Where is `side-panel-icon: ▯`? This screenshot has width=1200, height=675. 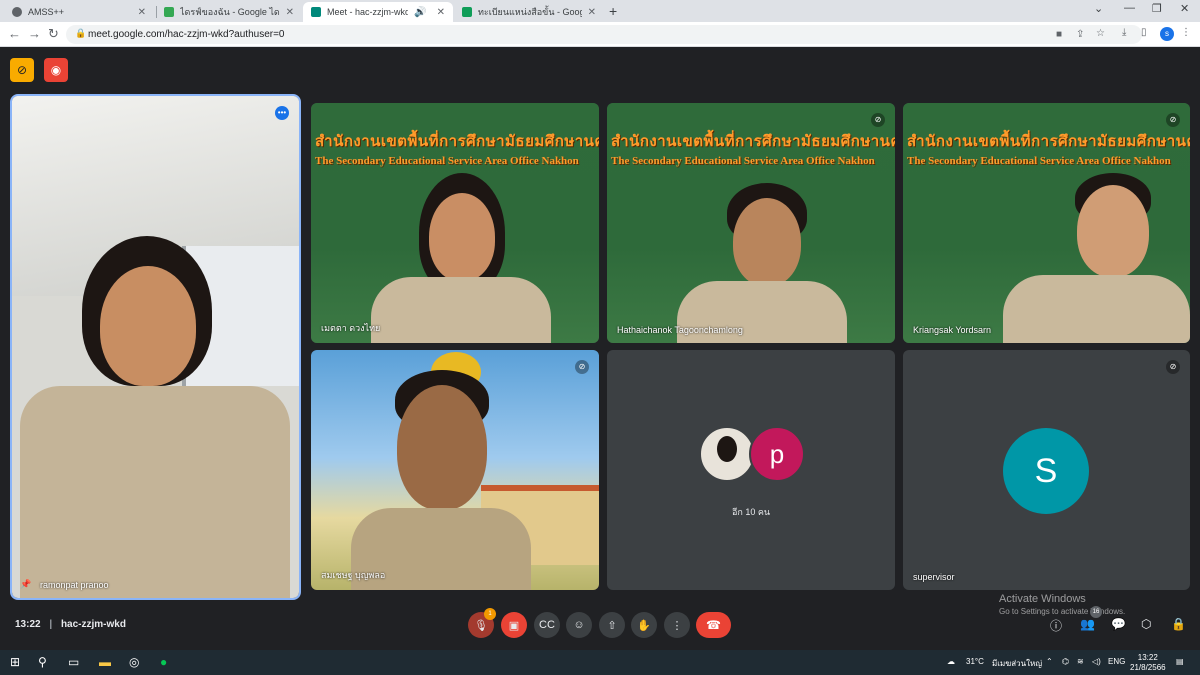 side-panel-icon: ▯ is located at coordinates (1144, 32).